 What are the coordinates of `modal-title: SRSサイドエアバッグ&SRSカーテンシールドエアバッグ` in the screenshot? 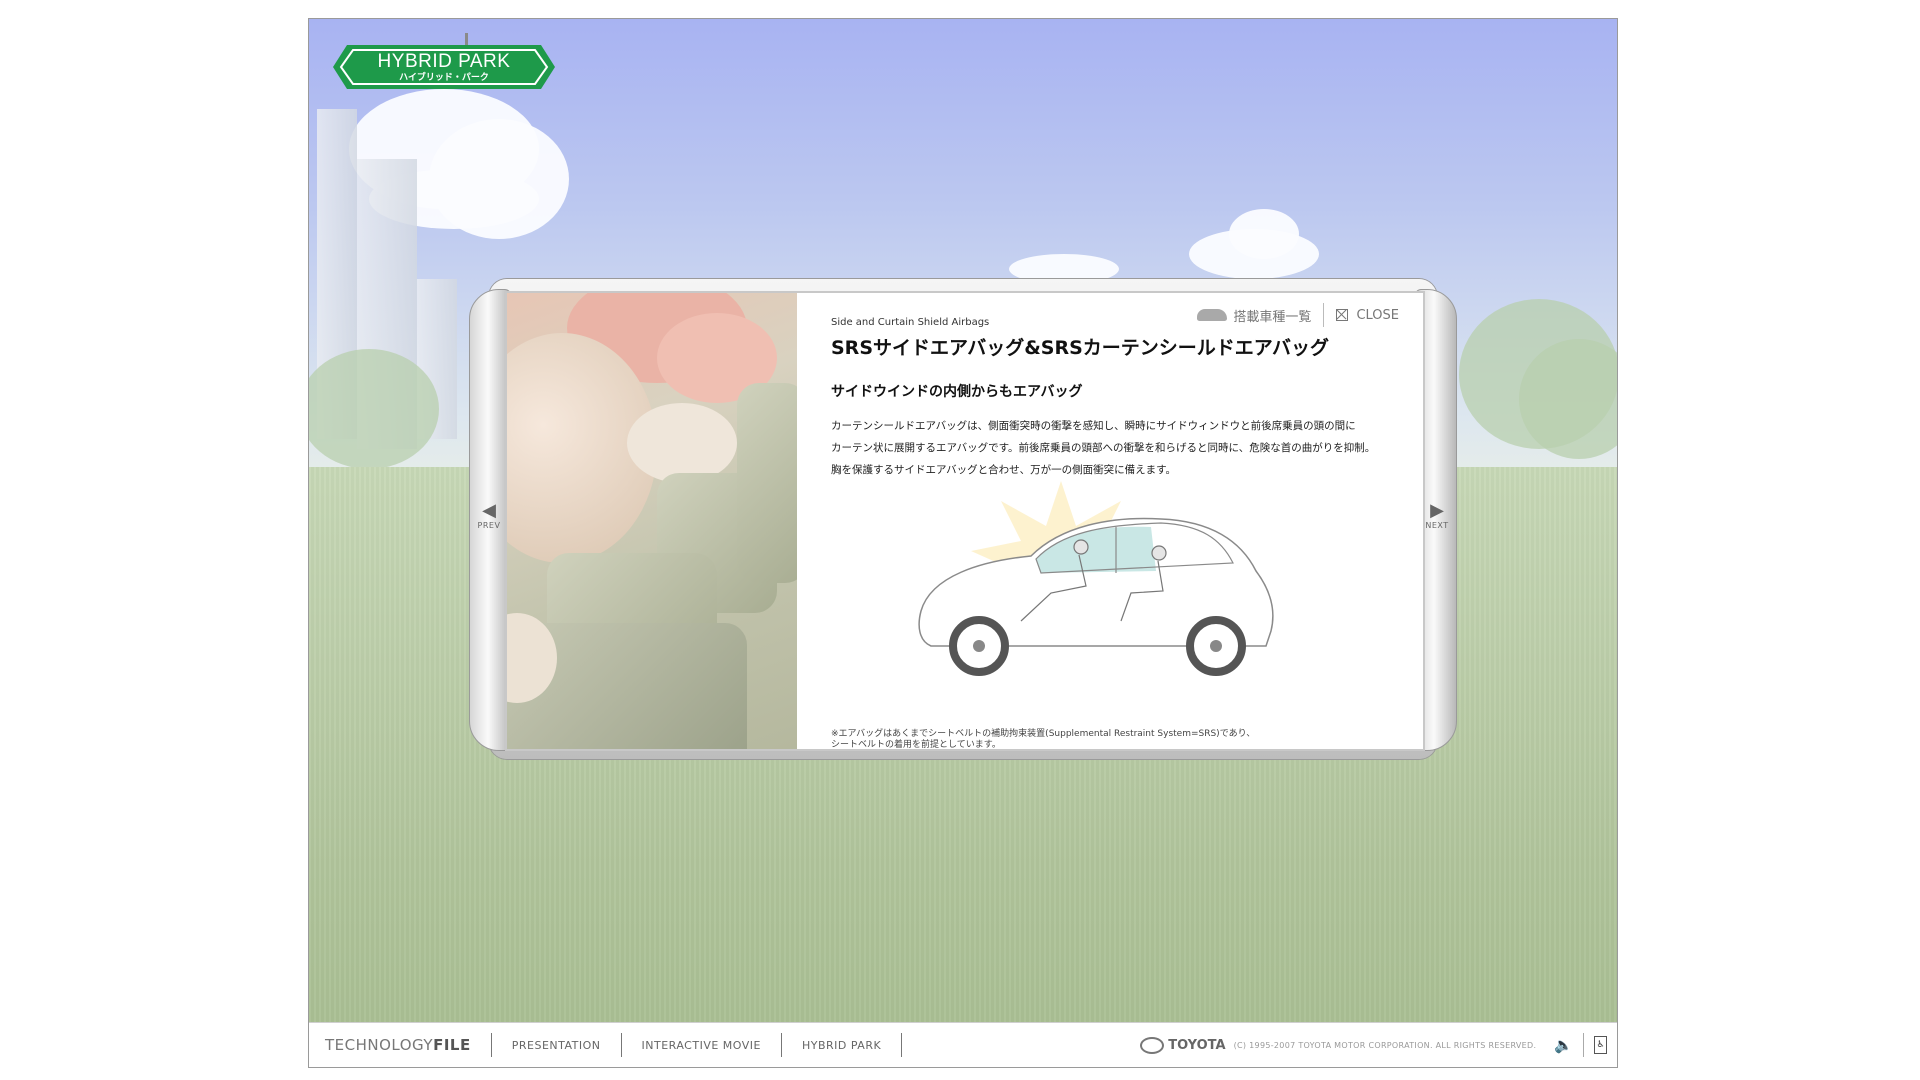 It's located at (1080, 348).